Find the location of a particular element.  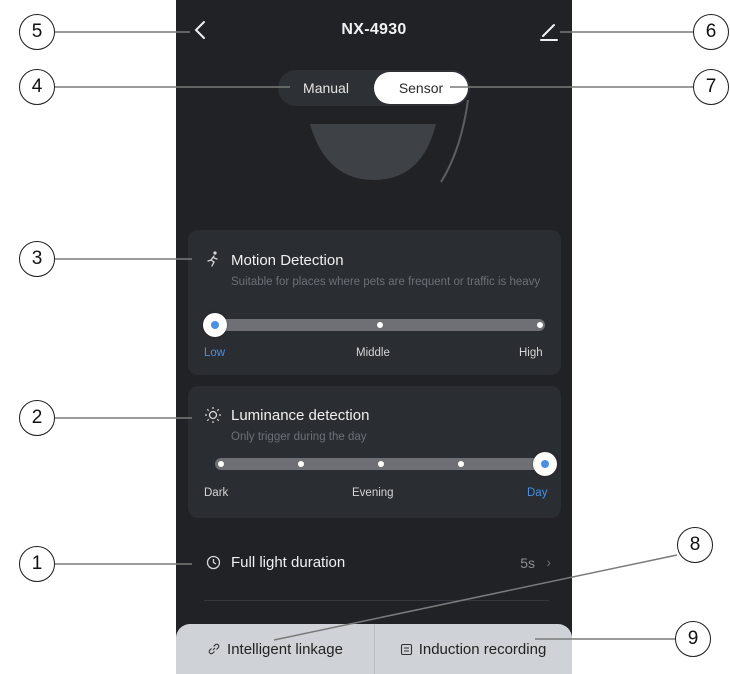

luminance-scale-evening: Evening is located at coordinates (373, 493).